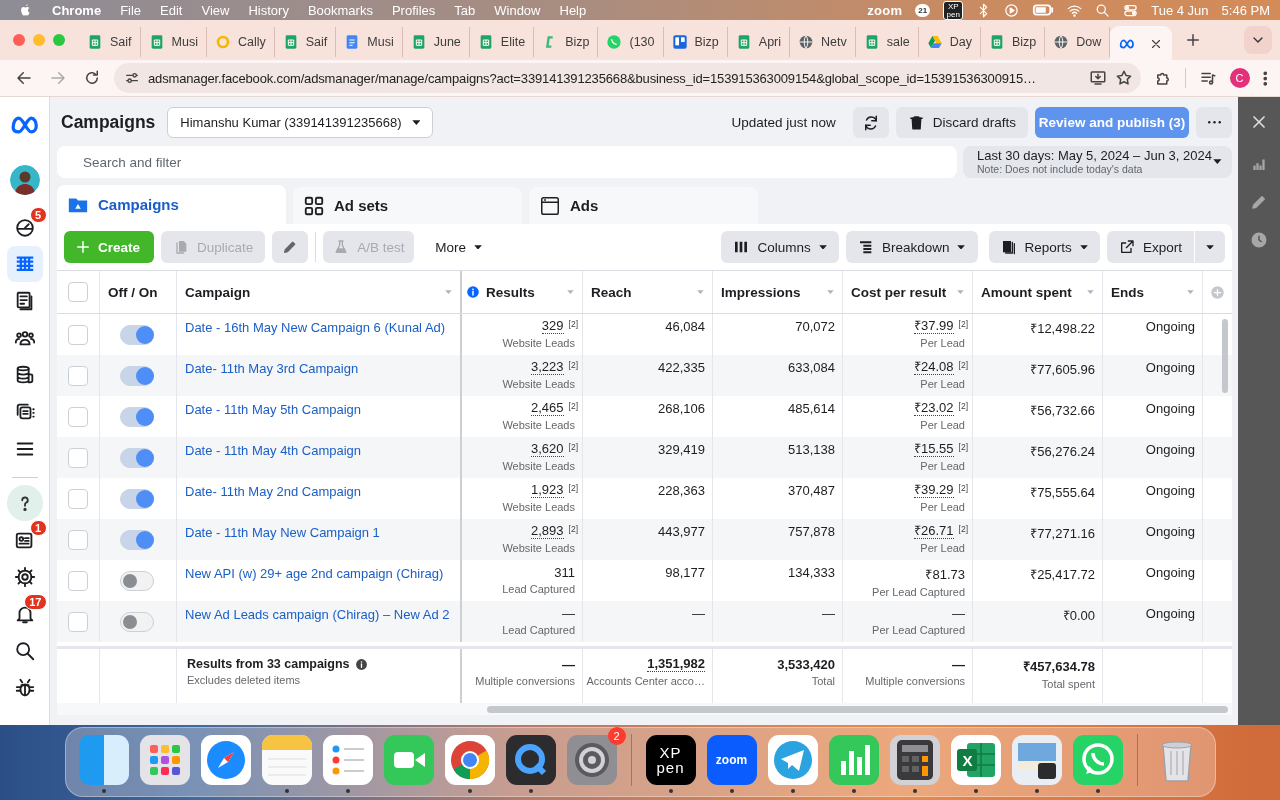  I want to click on export-button: Export, so click(1150, 247).